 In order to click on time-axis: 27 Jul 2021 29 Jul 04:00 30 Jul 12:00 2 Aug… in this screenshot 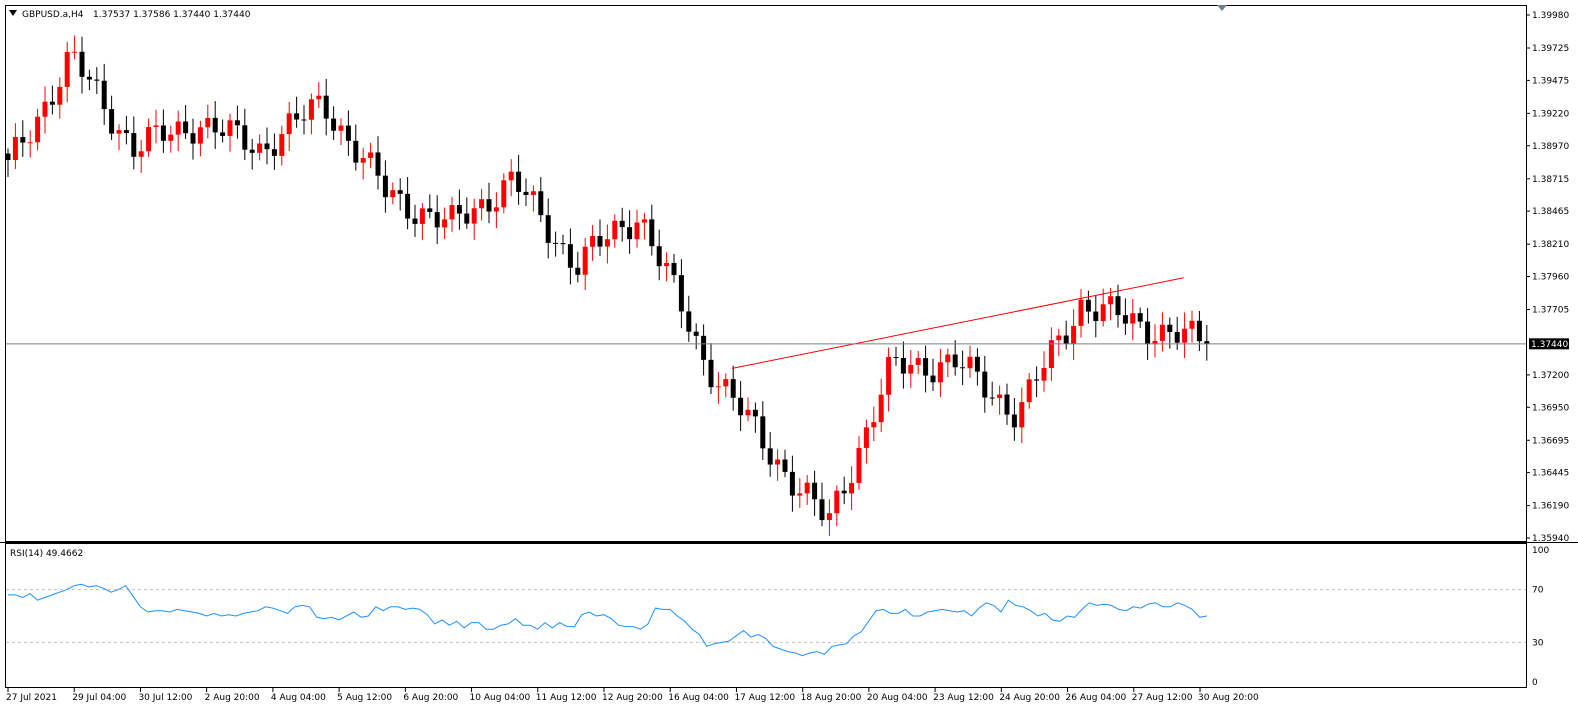, I will do `click(632, 695)`.